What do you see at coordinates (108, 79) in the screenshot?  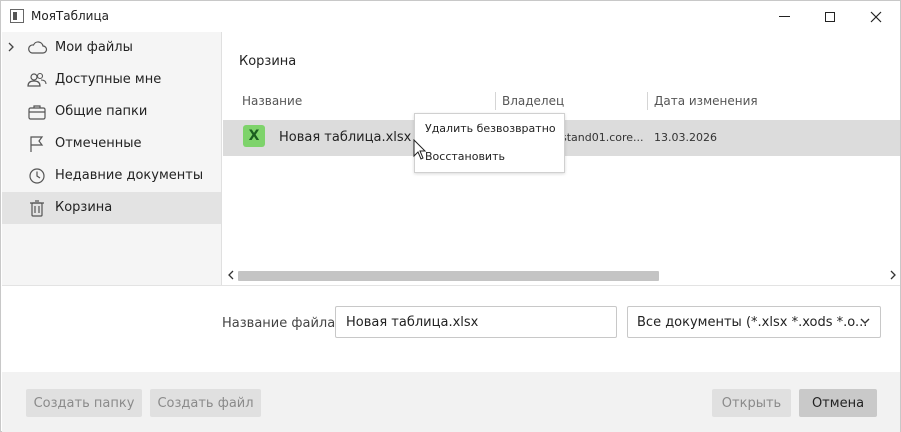 I see `sidebar-item-label: Доступные мне` at bounding box center [108, 79].